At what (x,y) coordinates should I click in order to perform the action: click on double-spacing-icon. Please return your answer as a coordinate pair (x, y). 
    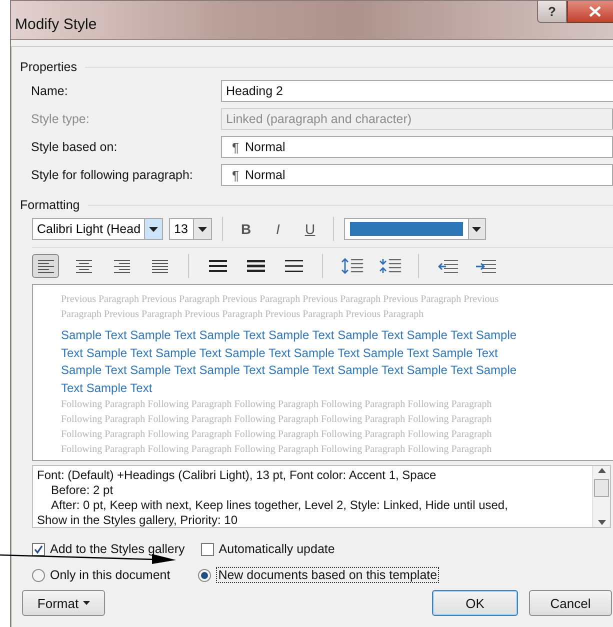
    Looking at the image, I should click on (293, 266).